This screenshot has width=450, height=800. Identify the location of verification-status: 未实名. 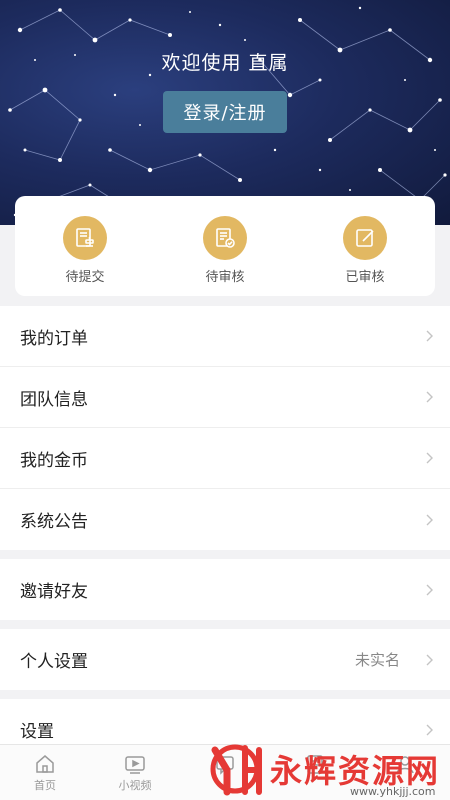
(377, 660).